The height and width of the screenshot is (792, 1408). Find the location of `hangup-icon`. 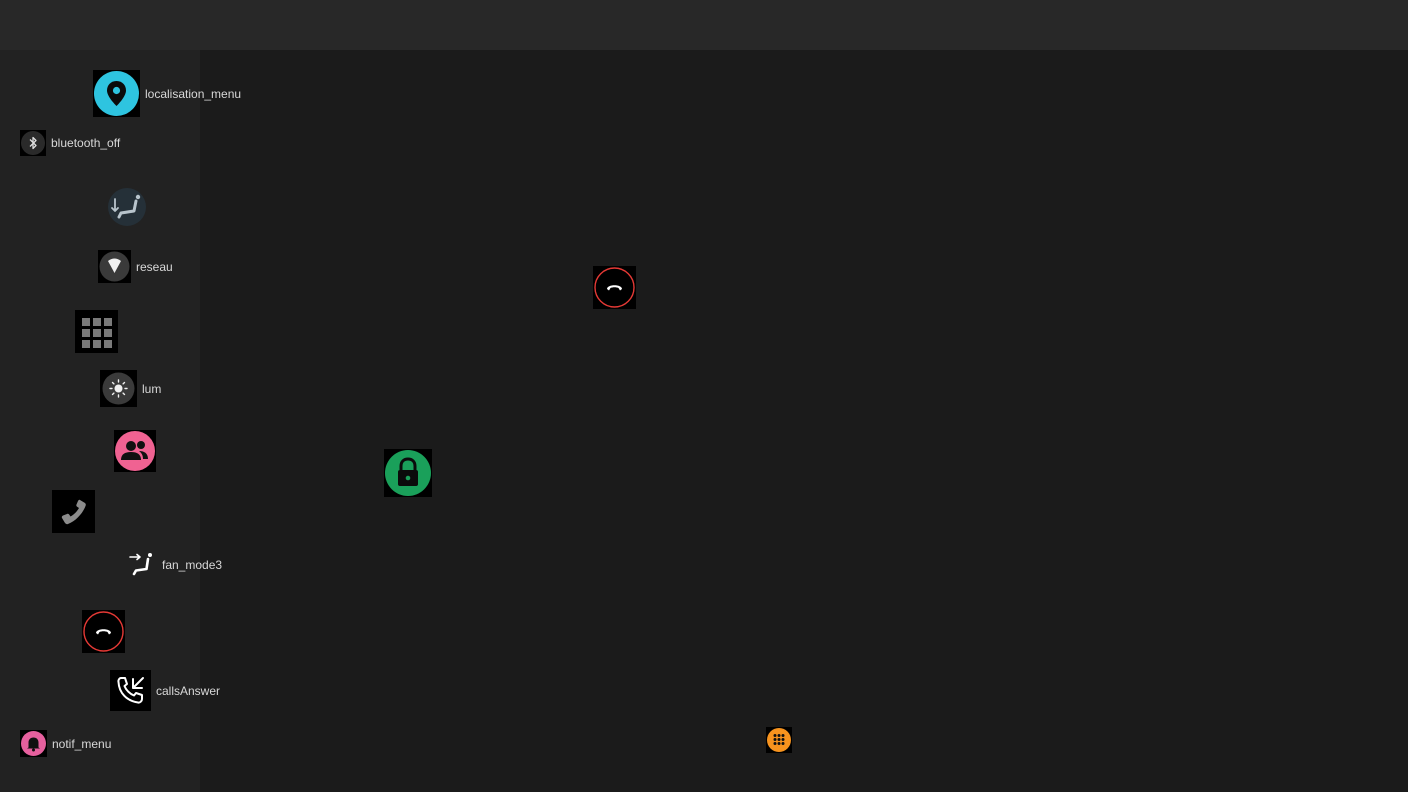

hangup-icon is located at coordinates (103, 631).